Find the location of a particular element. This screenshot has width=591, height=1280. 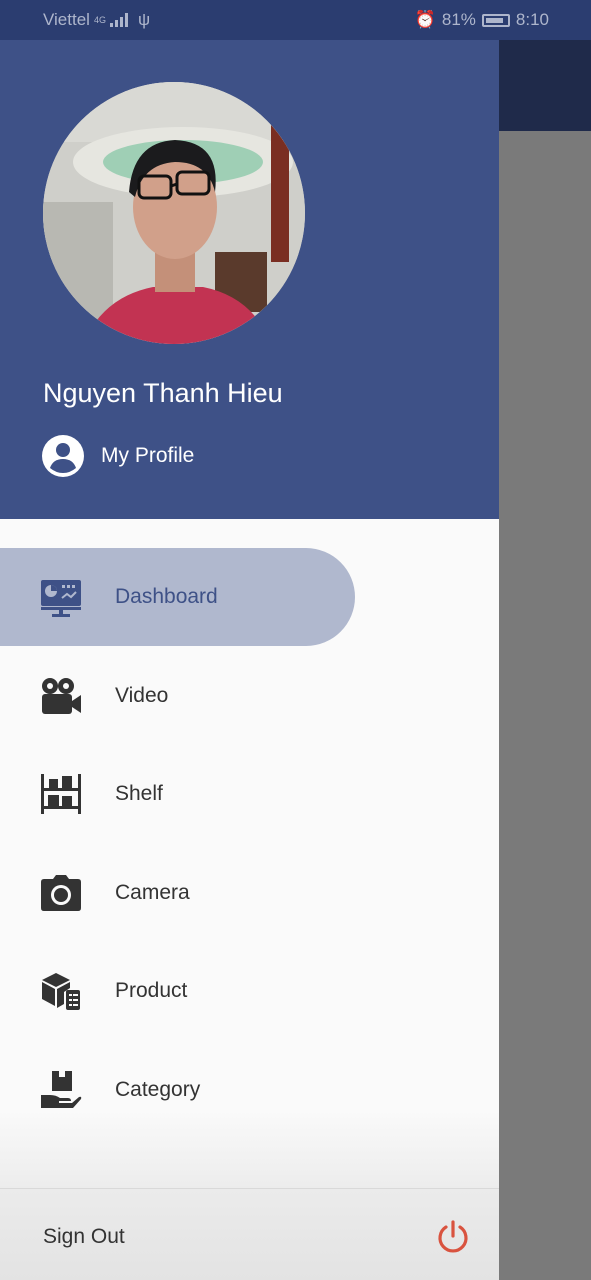

power-icon is located at coordinates (453, 1237).